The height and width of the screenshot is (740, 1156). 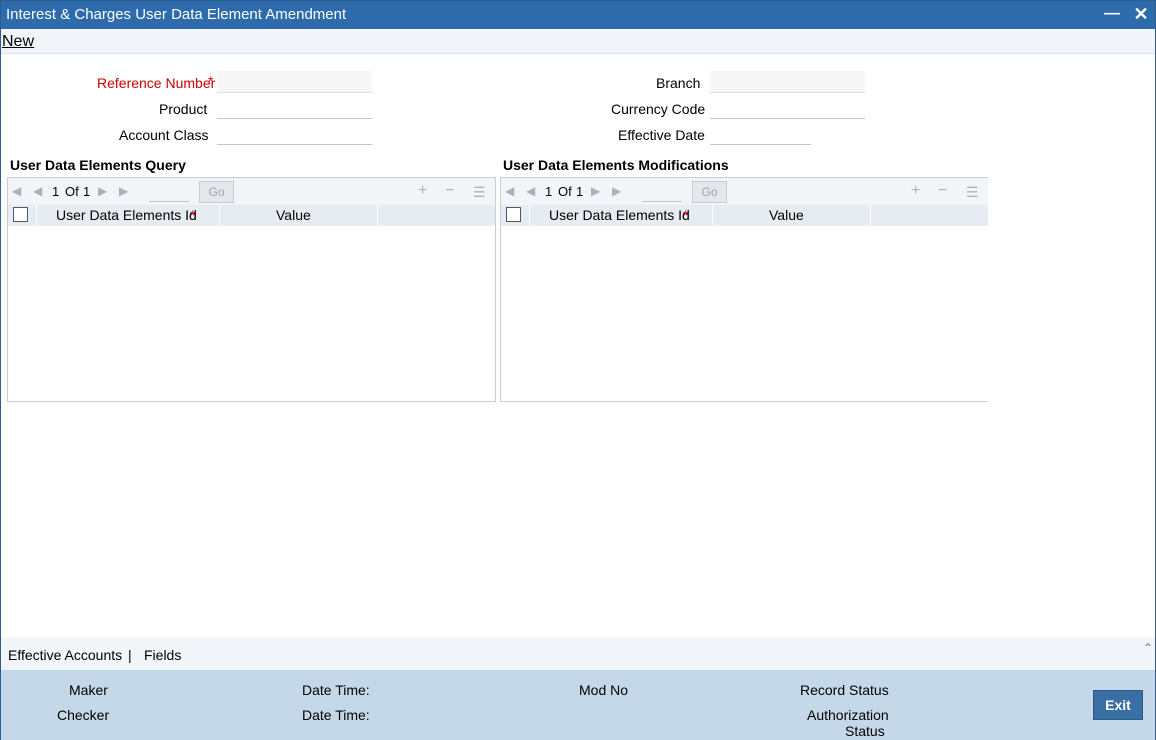 I want to click on mod-section-title: User Data Elements Modifications, so click(x=616, y=165).